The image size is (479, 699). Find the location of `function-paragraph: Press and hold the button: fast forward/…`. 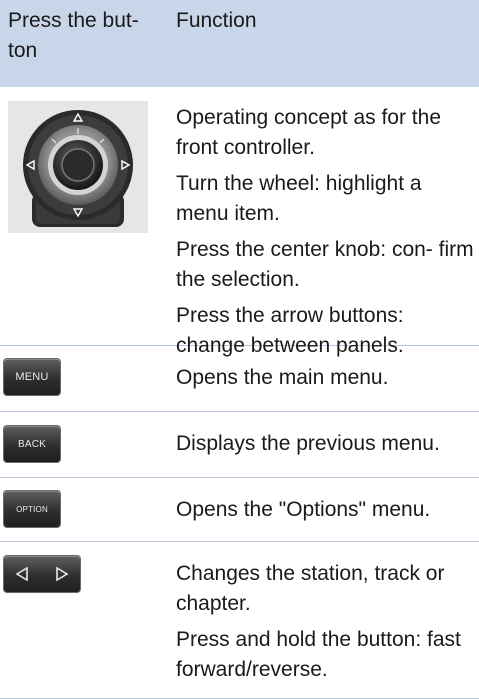

function-paragraph: Press and hold the button: fast forward/… is located at coordinates (318, 654).